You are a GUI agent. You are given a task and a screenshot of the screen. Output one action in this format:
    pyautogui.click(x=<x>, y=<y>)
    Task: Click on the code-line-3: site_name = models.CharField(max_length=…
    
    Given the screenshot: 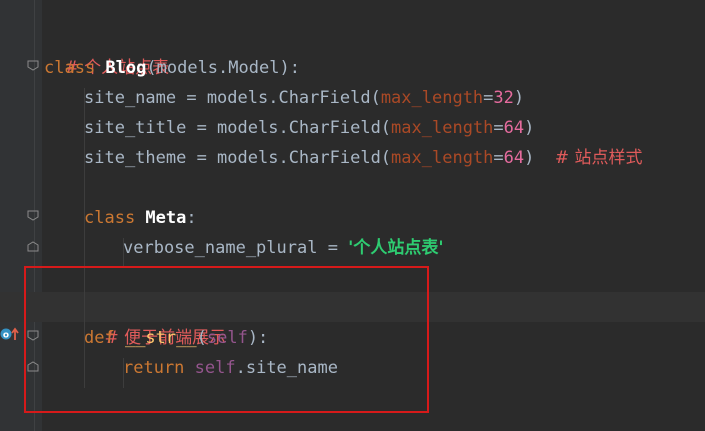 What is the action you would take?
    pyautogui.click(x=304, y=98)
    